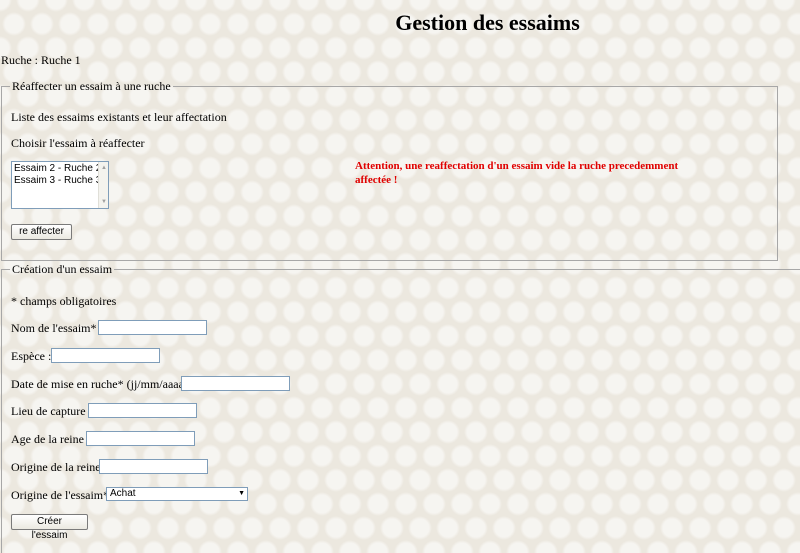 The height and width of the screenshot is (553, 800). I want to click on origine-reine-label: Origine de la reine :, so click(59, 467).